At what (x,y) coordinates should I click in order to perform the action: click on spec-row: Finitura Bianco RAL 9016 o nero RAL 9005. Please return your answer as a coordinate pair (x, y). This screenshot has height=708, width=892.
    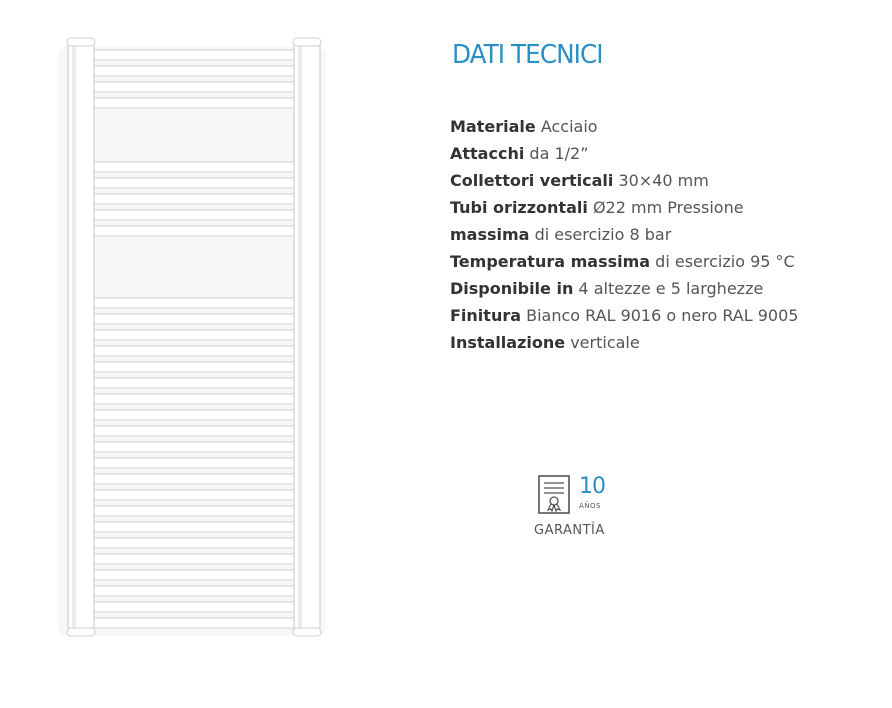
    Looking at the image, I should click on (660, 315).